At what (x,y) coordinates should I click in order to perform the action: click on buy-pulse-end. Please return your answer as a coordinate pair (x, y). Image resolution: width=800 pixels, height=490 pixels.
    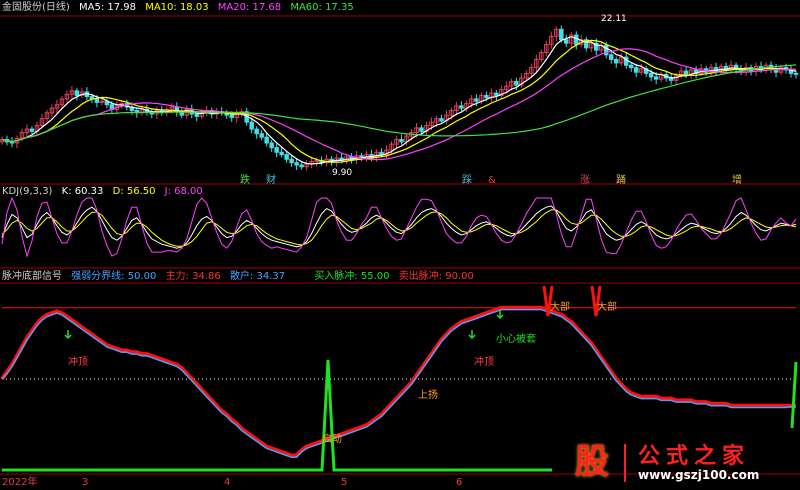
    Looking at the image, I should click on (794, 395).